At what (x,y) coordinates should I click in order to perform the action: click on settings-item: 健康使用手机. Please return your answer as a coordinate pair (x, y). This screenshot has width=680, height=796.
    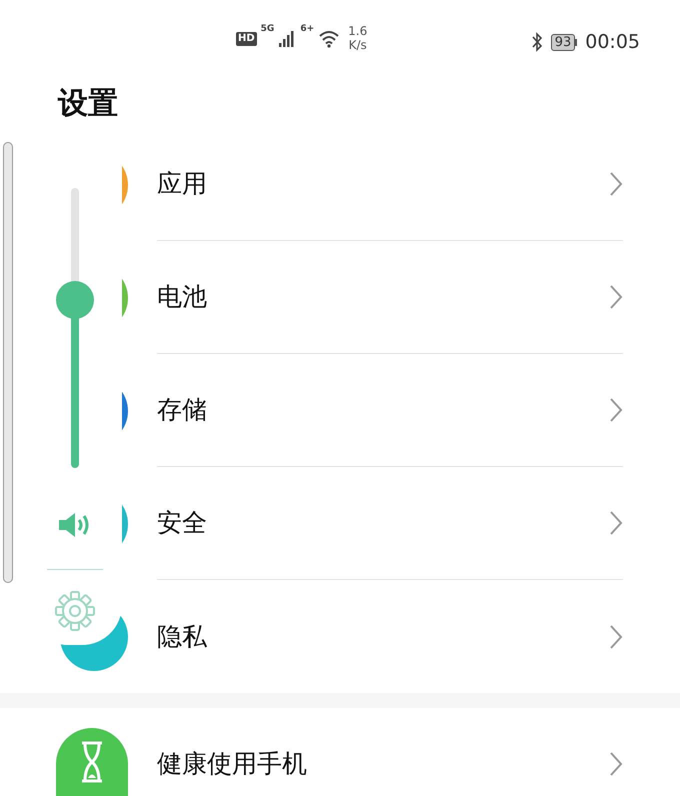
    Looking at the image, I should click on (390, 762).